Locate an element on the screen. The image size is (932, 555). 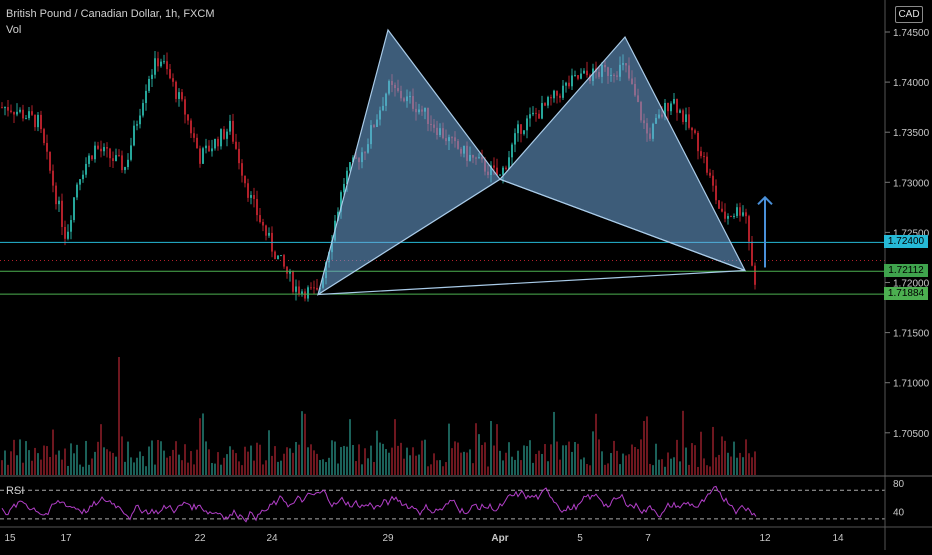
price-tick-label: 1.71500 is located at coordinates (911, 334).